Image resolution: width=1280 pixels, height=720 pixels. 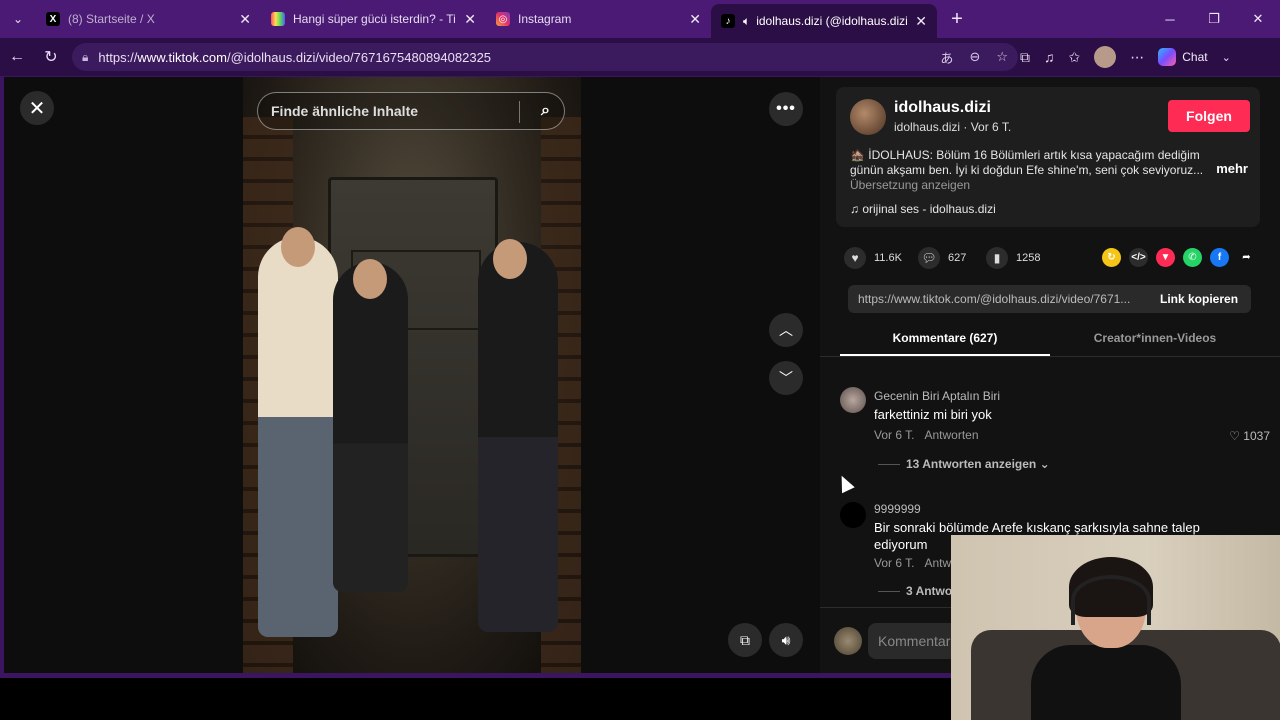 What do you see at coordinates (37, 108) in the screenshot?
I see `close-video-button: ✕` at bounding box center [37, 108].